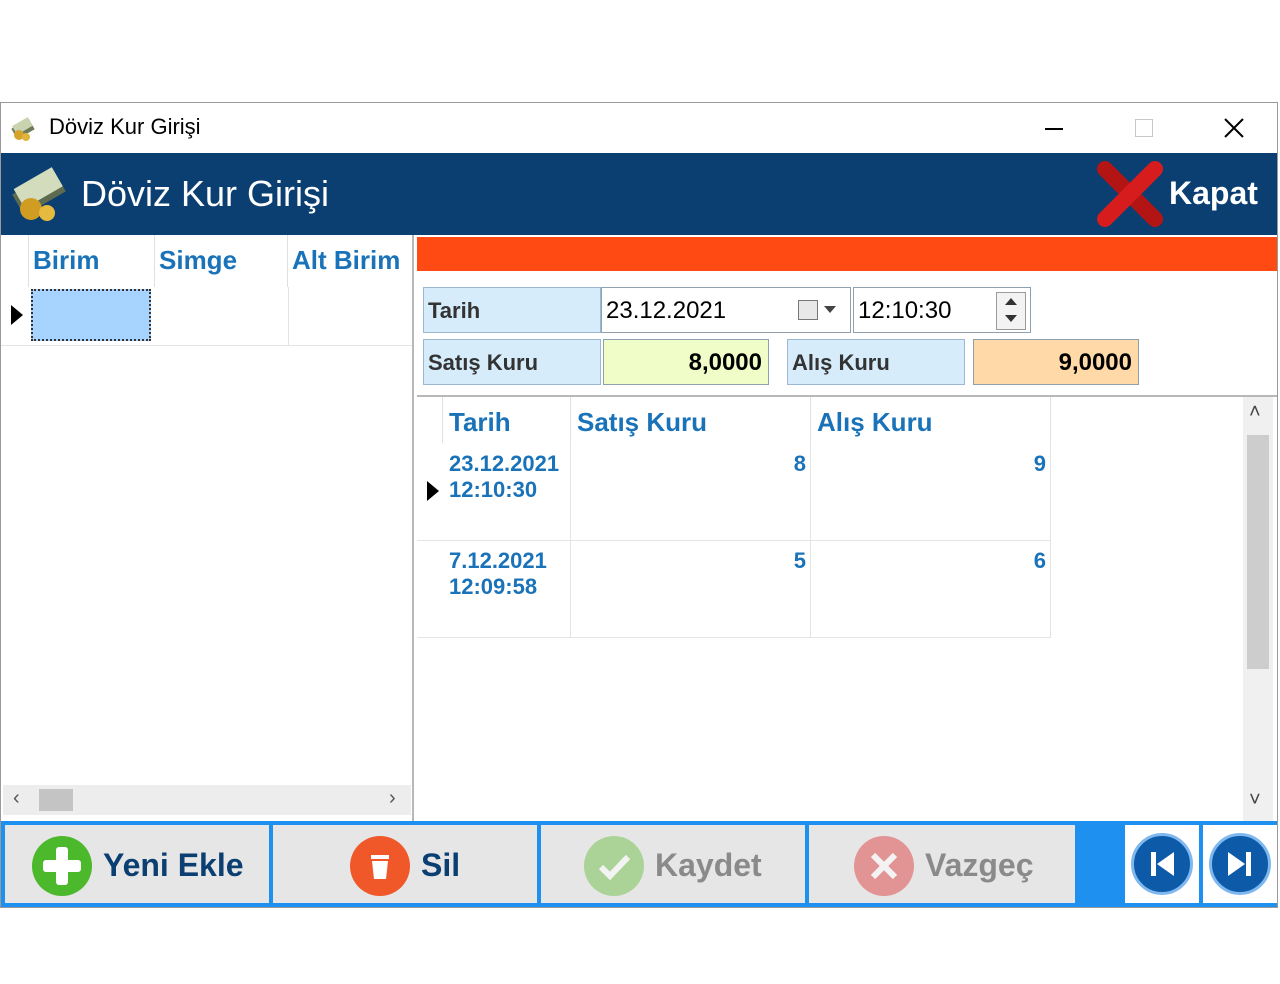  Describe the element at coordinates (1011, 301) in the screenshot. I see `spin-up-icon` at that location.